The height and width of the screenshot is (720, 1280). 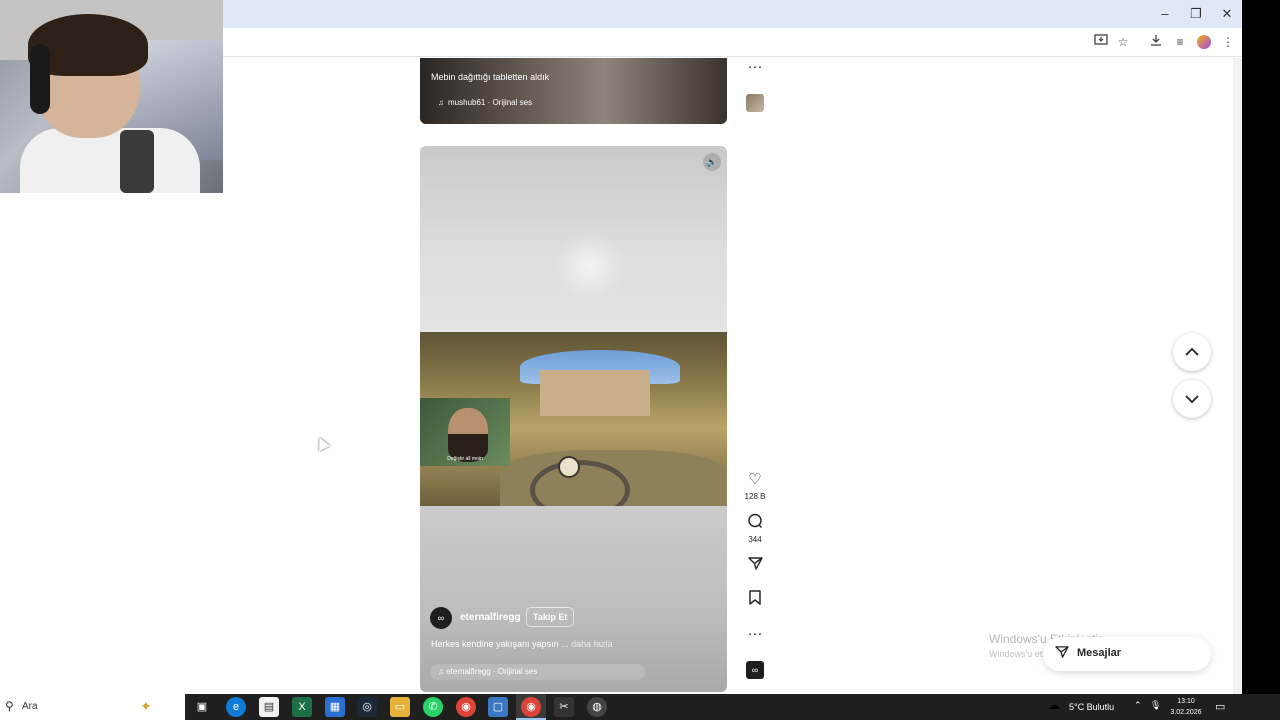 What do you see at coordinates (1099, 653) in the screenshot?
I see `messages-label: Mesajlar` at bounding box center [1099, 653].